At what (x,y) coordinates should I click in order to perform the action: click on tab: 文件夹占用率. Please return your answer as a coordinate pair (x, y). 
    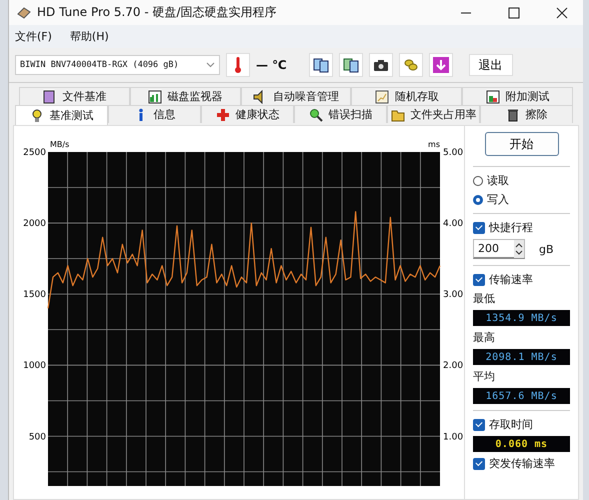
    Looking at the image, I should click on (433, 114).